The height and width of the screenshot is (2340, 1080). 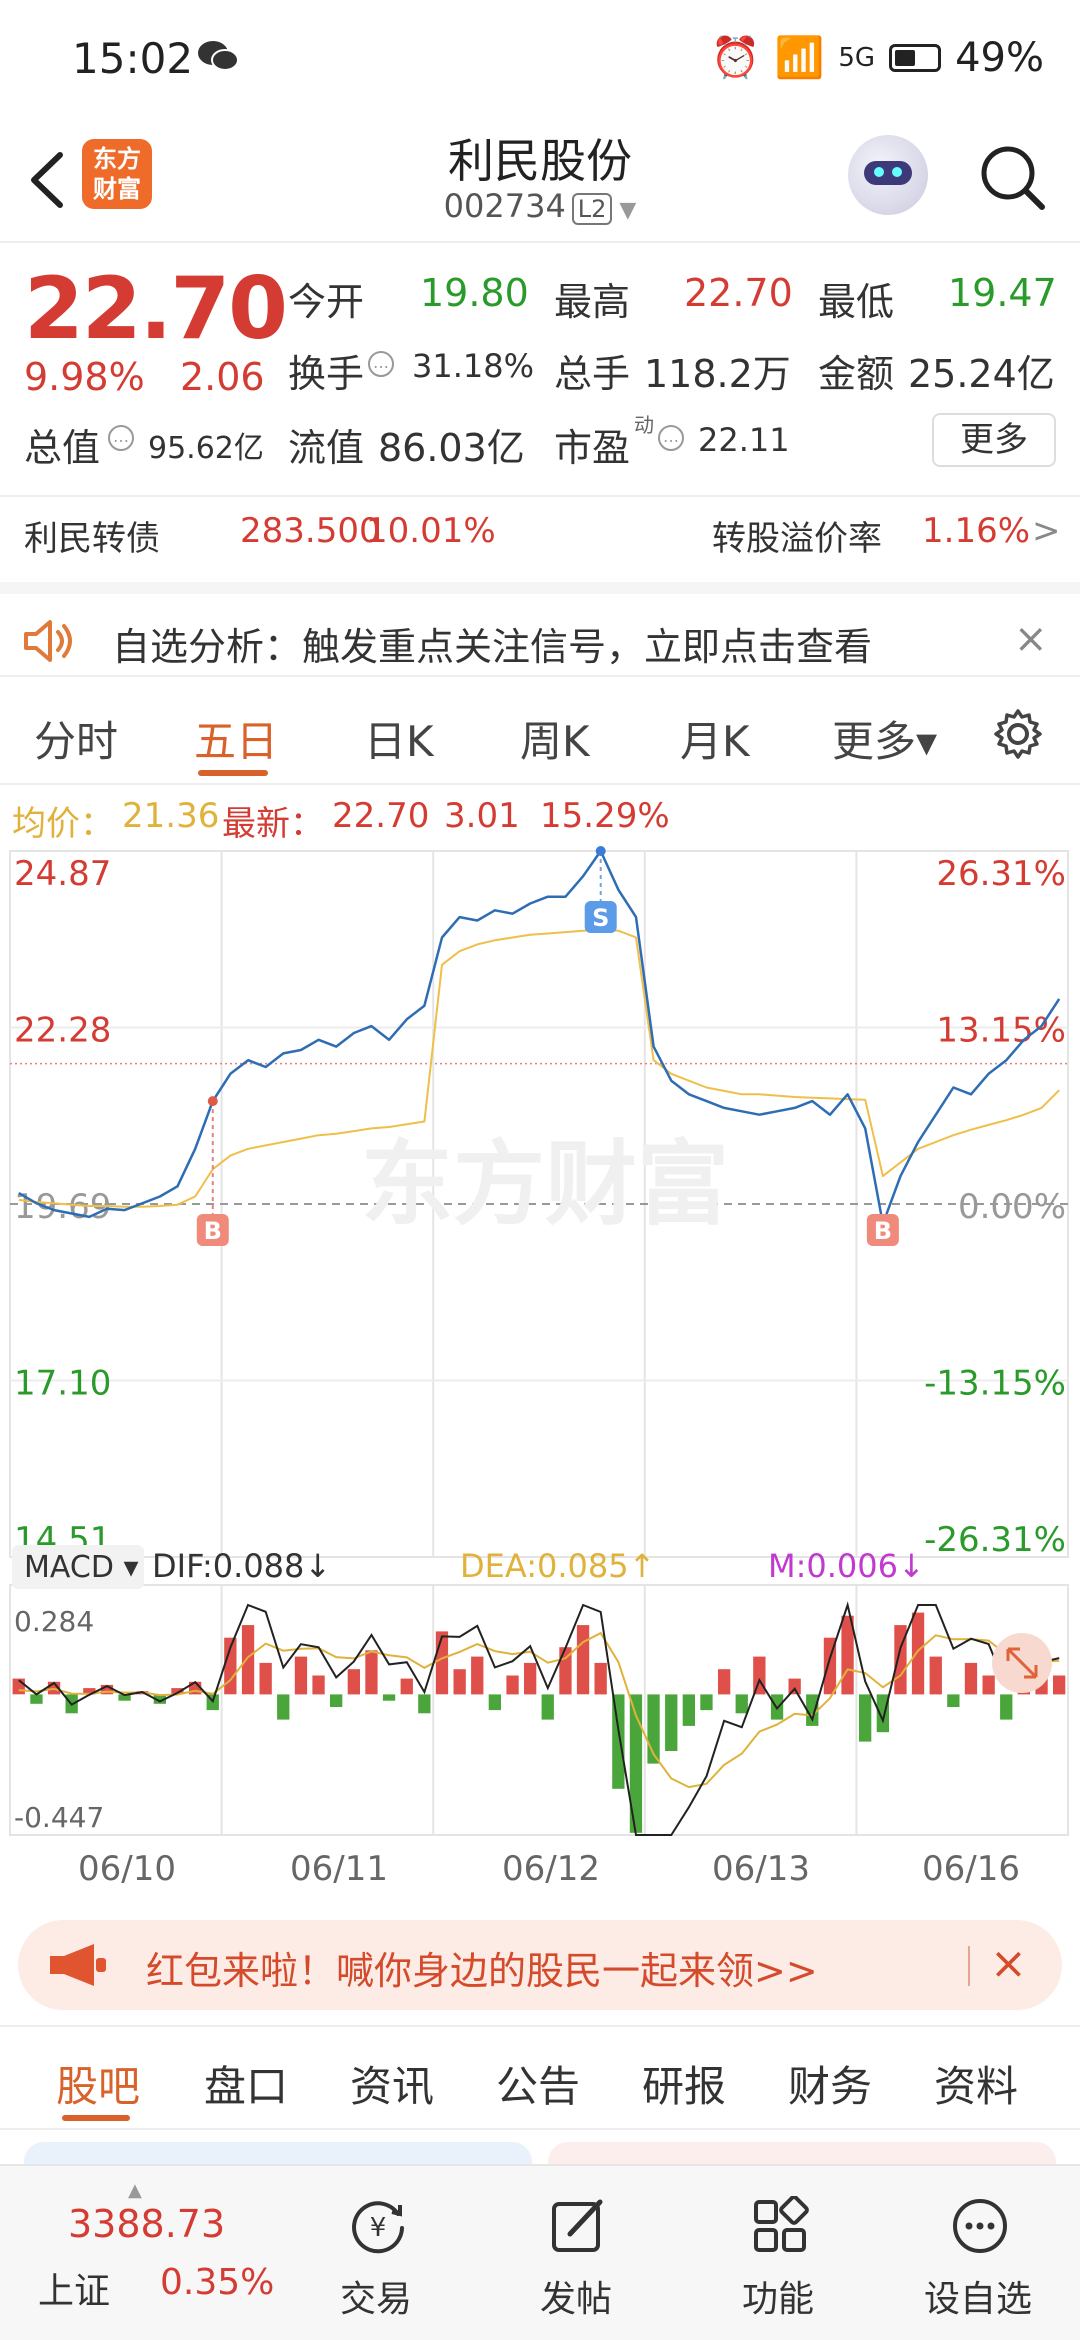 I want to click on change-amount: 2.06, so click(x=222, y=377).